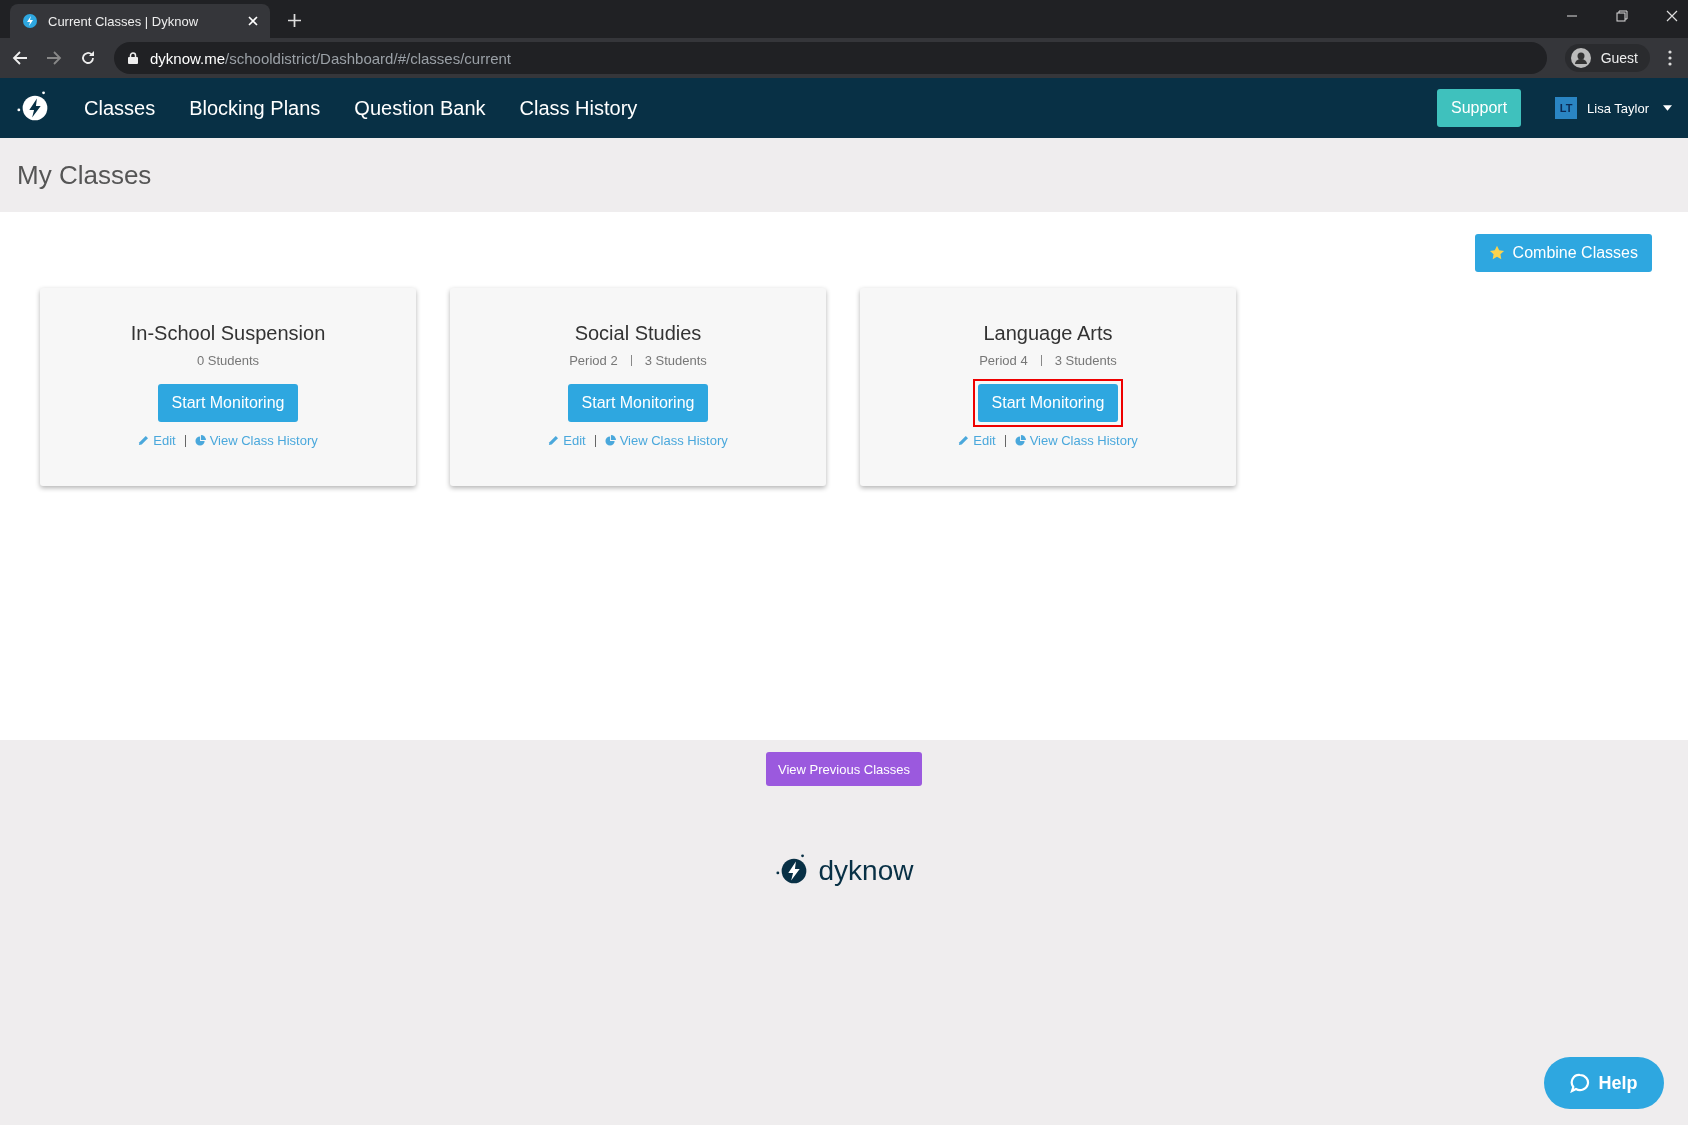 This screenshot has width=1688, height=1125. What do you see at coordinates (1622, 16) in the screenshot?
I see `restore-icon` at bounding box center [1622, 16].